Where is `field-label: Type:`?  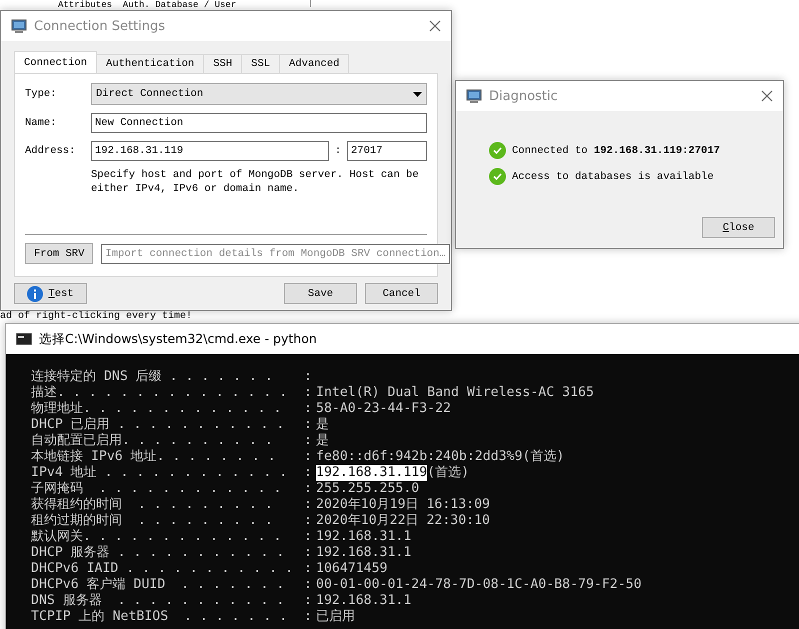 field-label: Type: is located at coordinates (41, 94).